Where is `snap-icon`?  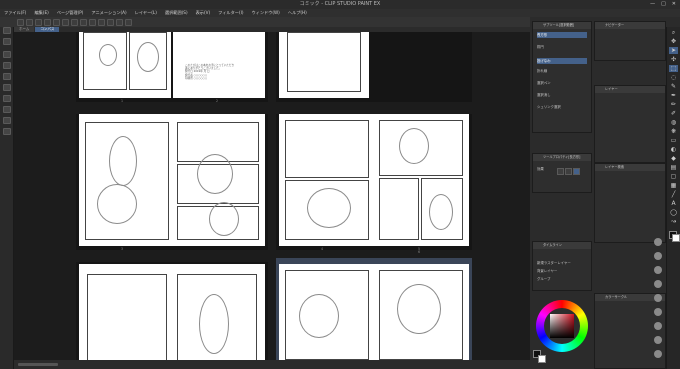 snap-icon is located at coordinates (110, 22).